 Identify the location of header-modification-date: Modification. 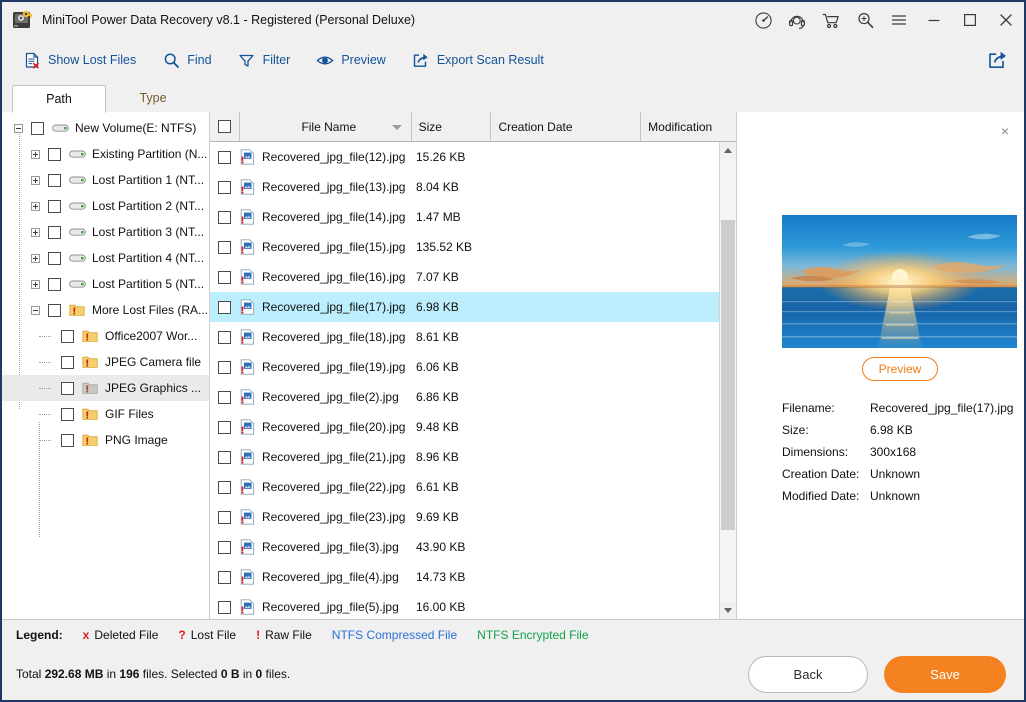
(688, 126).